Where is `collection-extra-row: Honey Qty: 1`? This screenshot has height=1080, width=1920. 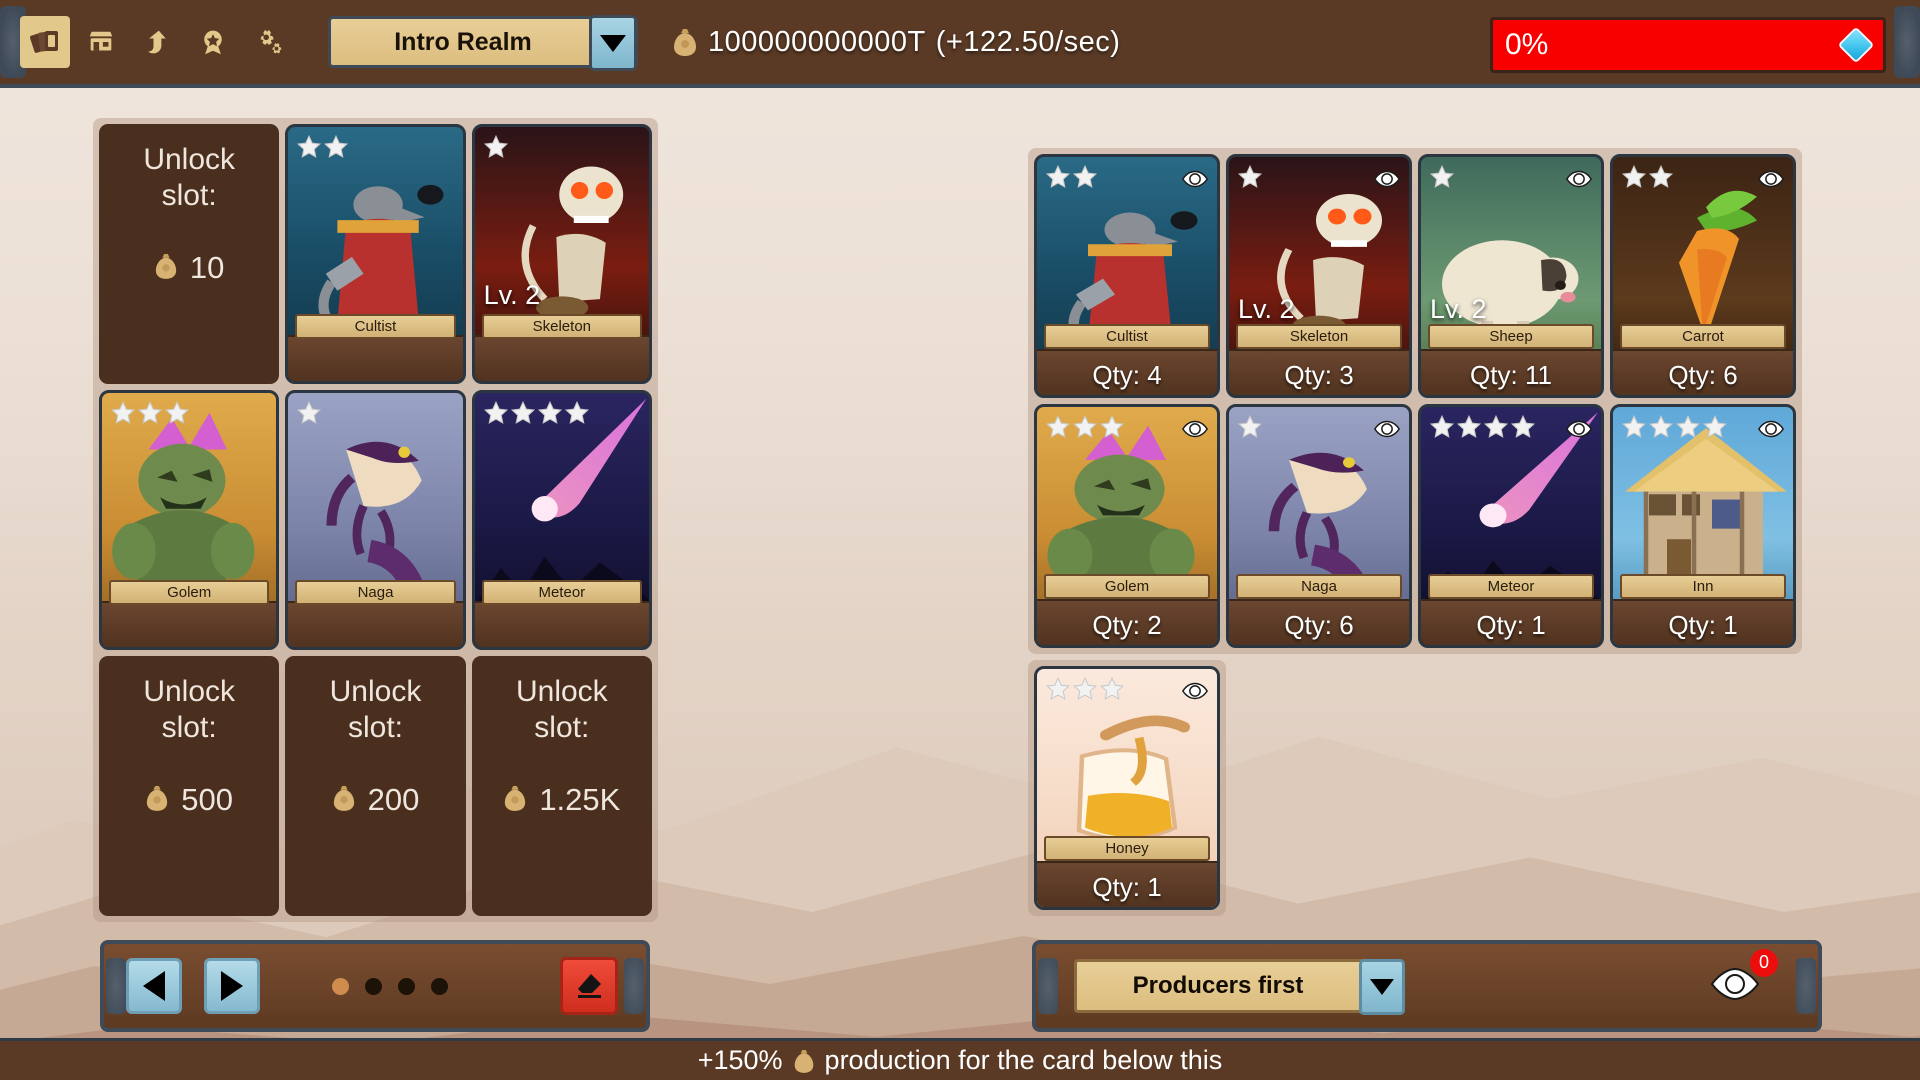 collection-extra-row: Honey Qty: 1 is located at coordinates (1127, 788).